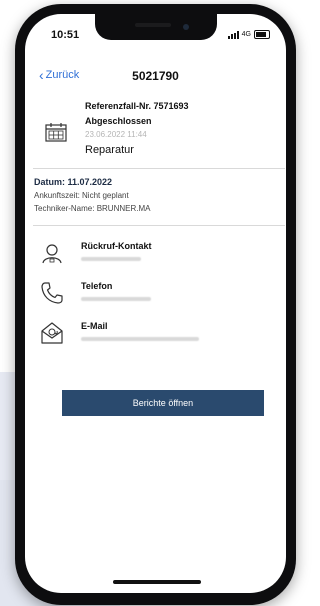 The width and height of the screenshot is (320, 606). What do you see at coordinates (155, 259) in the screenshot?
I see `contact-callback: Rückruf-Kontakt` at bounding box center [155, 259].